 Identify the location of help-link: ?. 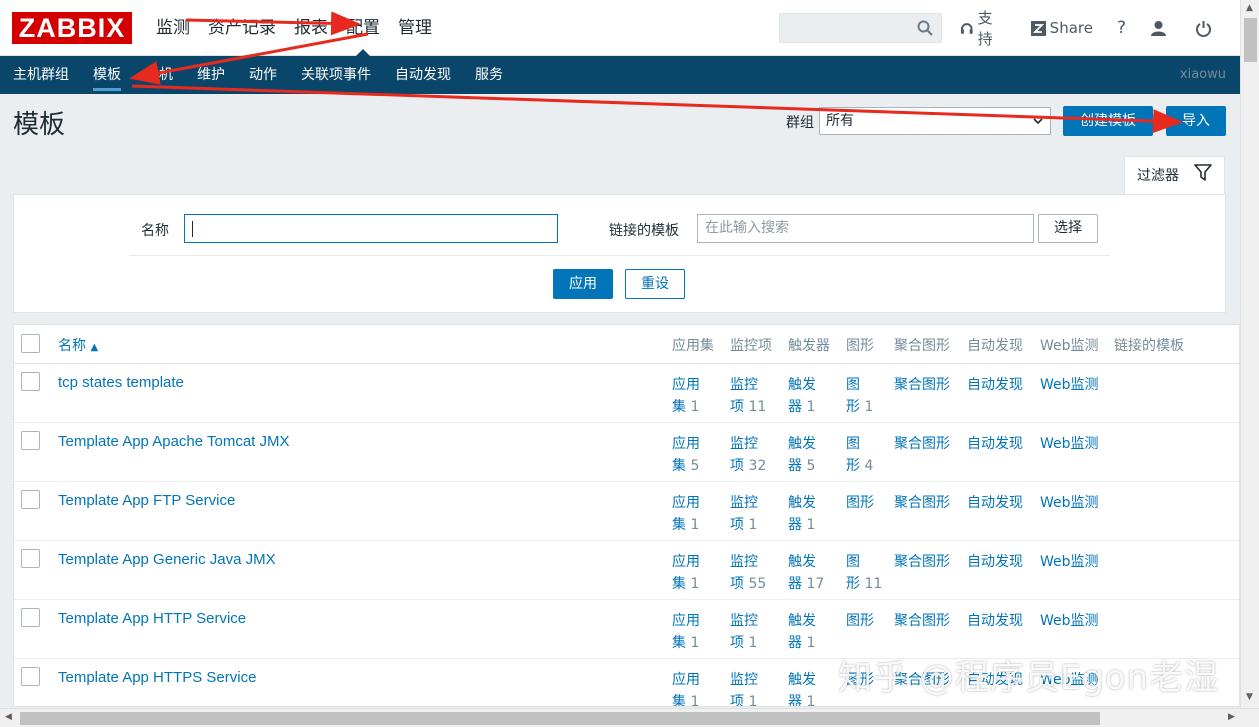
(1121, 28).